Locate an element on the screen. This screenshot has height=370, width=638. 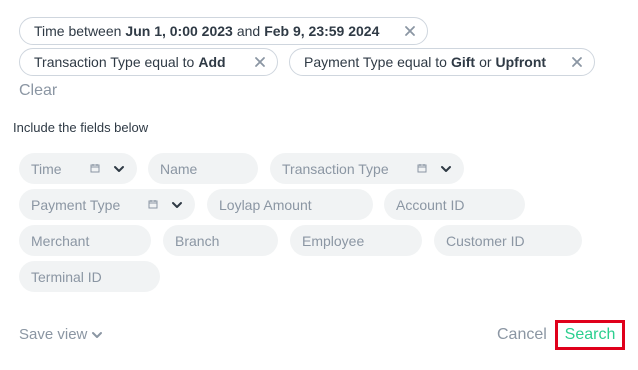
cancel-button: Cancel is located at coordinates (522, 335).